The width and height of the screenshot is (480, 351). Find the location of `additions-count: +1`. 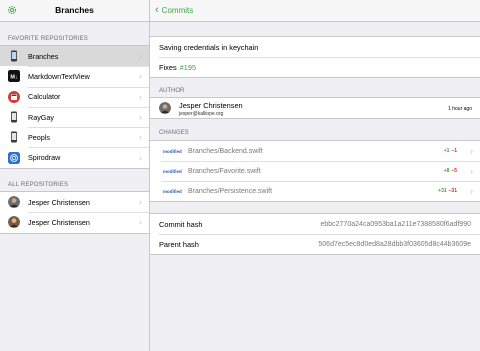

additions-count: +1 is located at coordinates (446, 151).